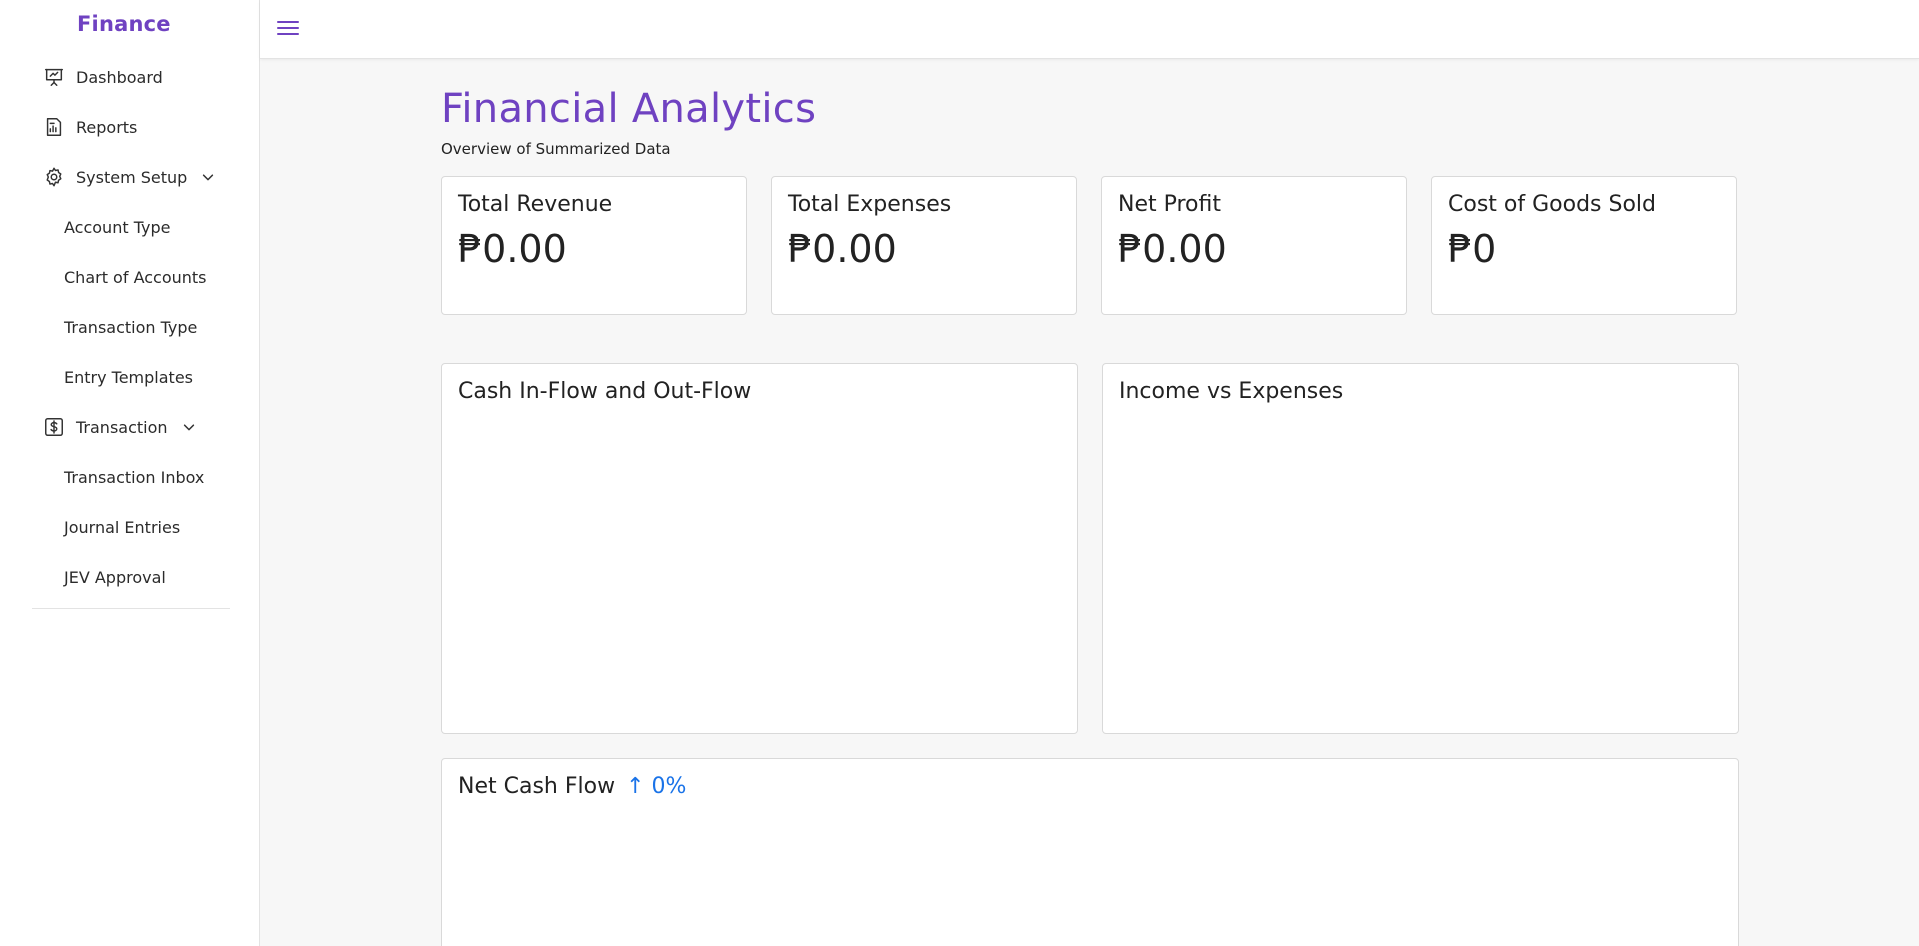  I want to click on chart-title: Net Cash Flow, so click(537, 786).